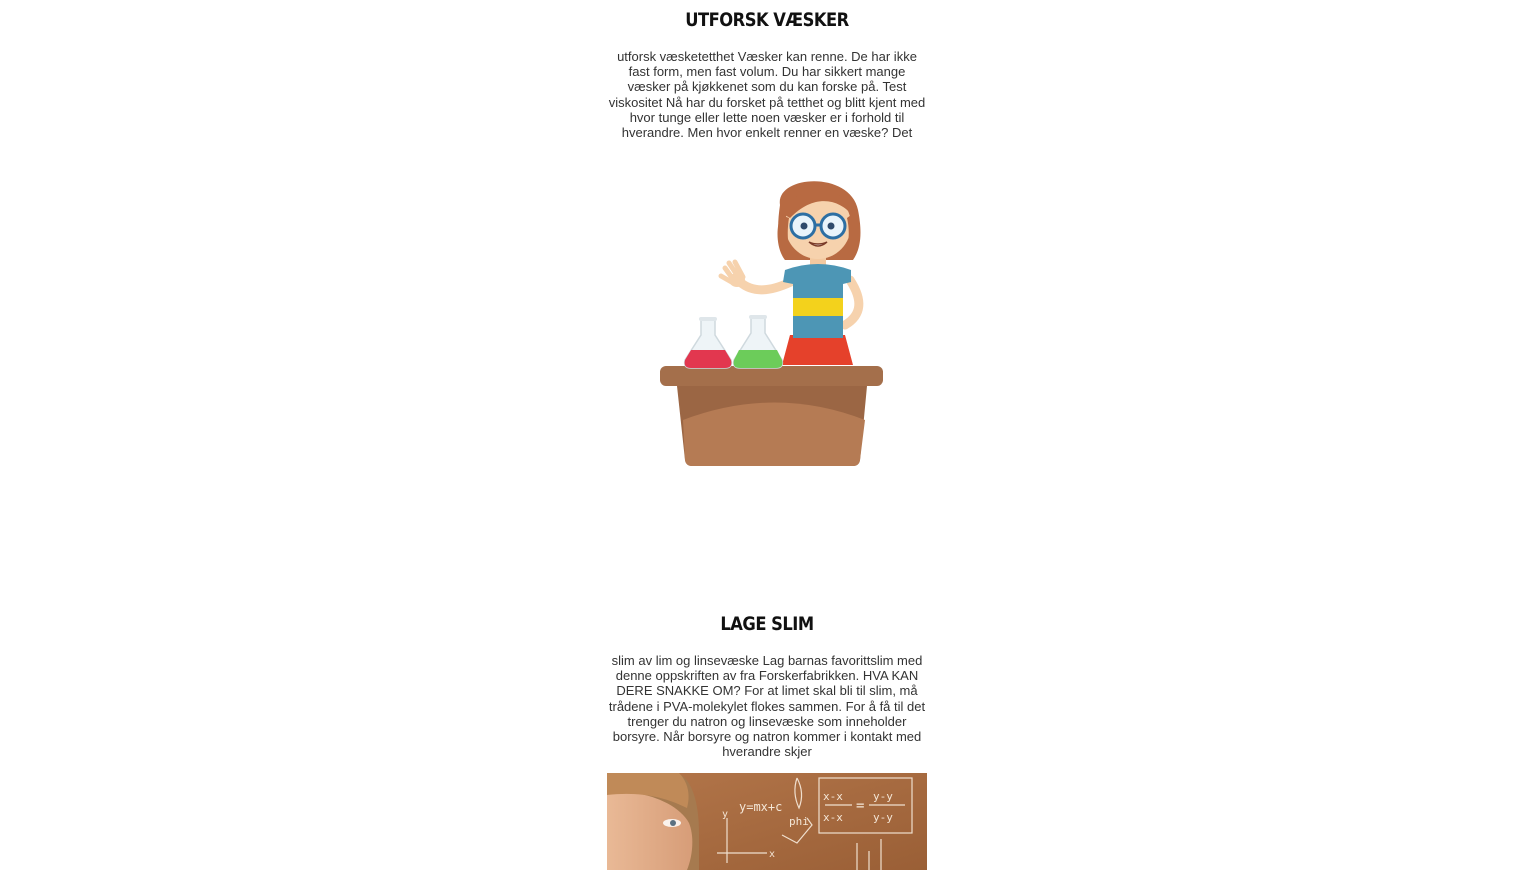  Describe the element at coordinates (833, 817) in the screenshot. I see `chalk-frac-left-bottom: x-x` at that location.